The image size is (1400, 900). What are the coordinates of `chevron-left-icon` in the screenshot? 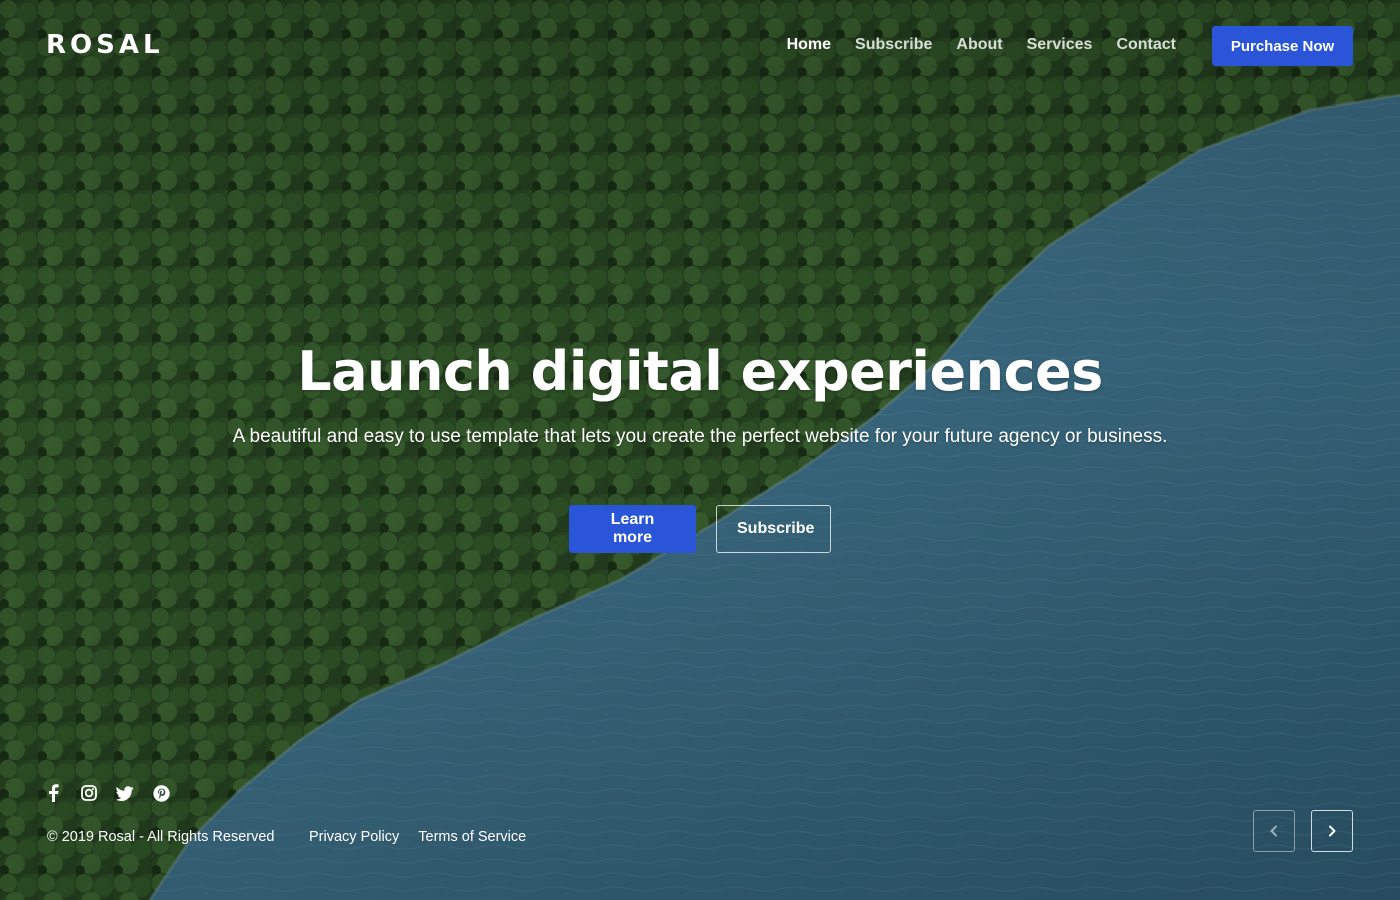 It's located at (1273, 831).